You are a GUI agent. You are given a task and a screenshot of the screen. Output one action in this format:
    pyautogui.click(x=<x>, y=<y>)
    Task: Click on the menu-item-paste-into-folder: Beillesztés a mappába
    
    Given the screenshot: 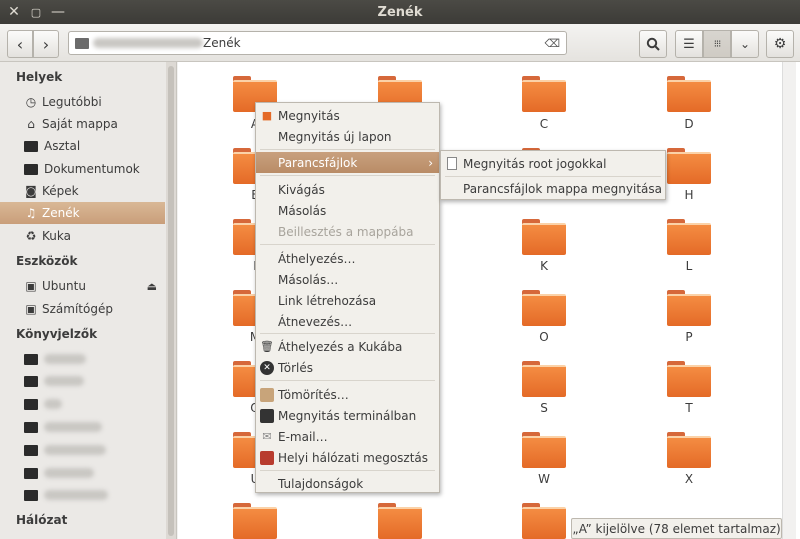 What is the action you would take?
    pyautogui.click(x=347, y=231)
    